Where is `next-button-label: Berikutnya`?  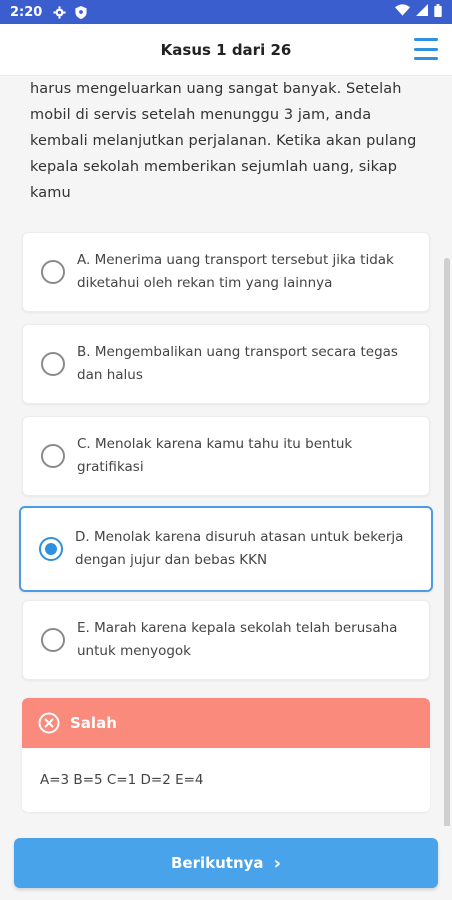 next-button-label: Berikutnya is located at coordinates (217, 863).